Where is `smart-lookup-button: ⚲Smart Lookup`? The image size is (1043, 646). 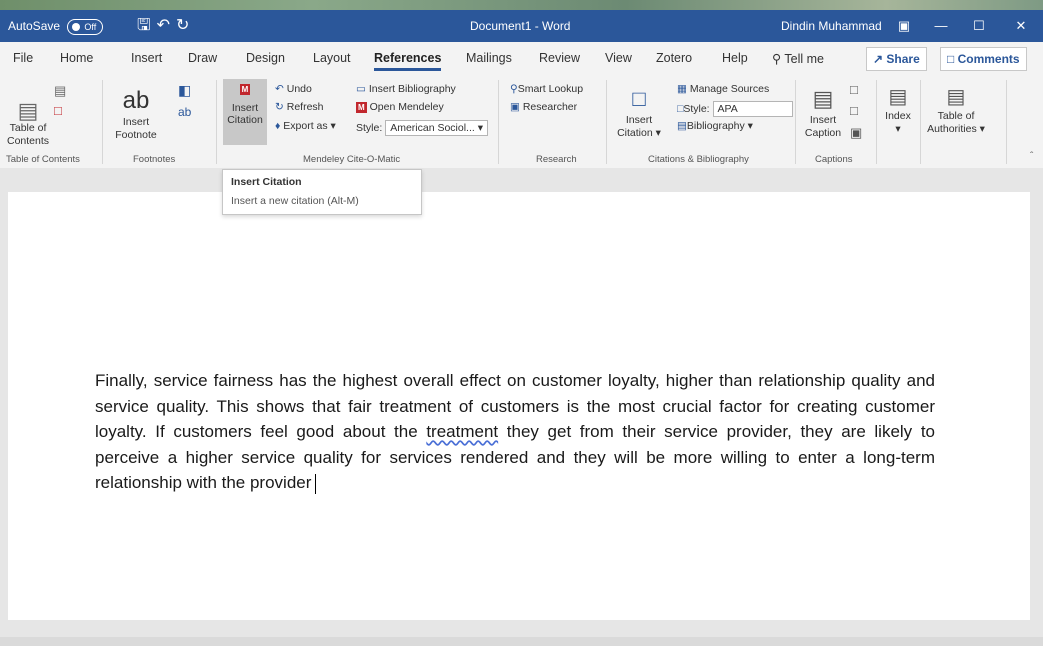 smart-lookup-button: ⚲Smart Lookup is located at coordinates (546, 89).